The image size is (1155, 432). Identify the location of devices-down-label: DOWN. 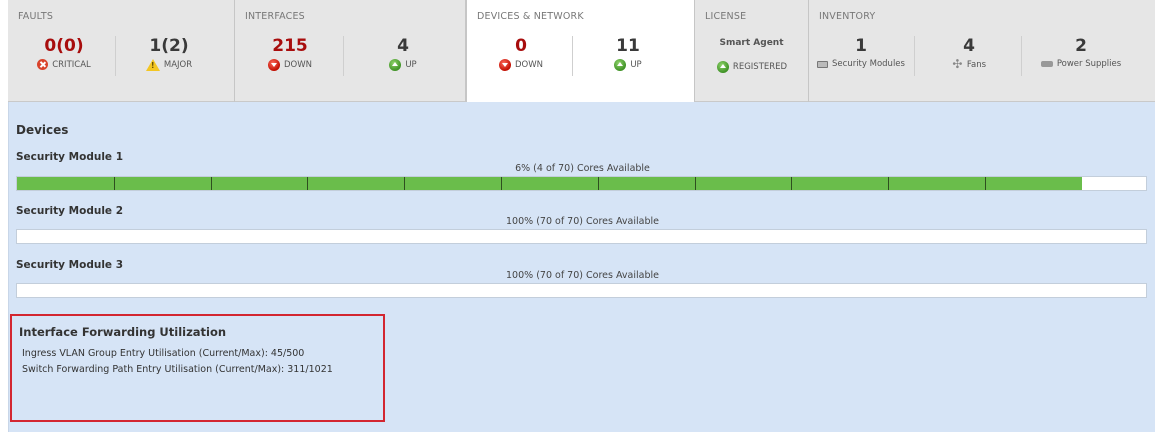
(529, 65).